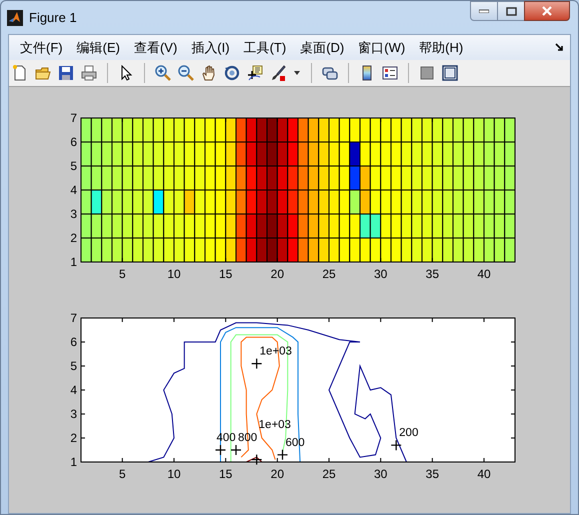 This screenshot has height=515, width=579. What do you see at coordinates (450, 73) in the screenshot?
I see `panel-icon` at bounding box center [450, 73].